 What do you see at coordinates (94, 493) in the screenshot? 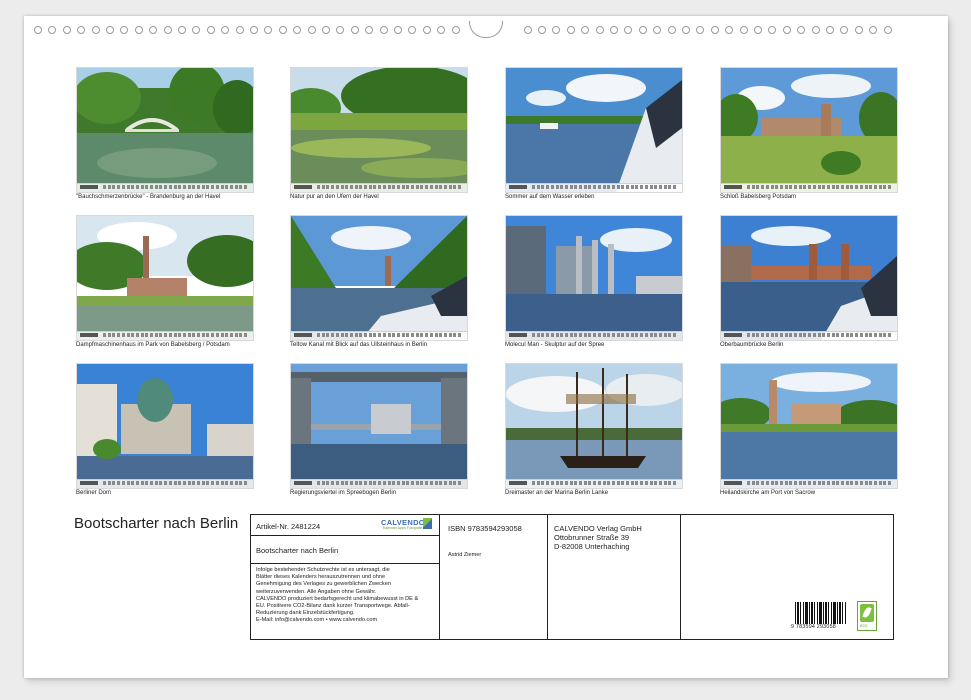
I see `photo-caption: Berliner Dom` at bounding box center [94, 493].